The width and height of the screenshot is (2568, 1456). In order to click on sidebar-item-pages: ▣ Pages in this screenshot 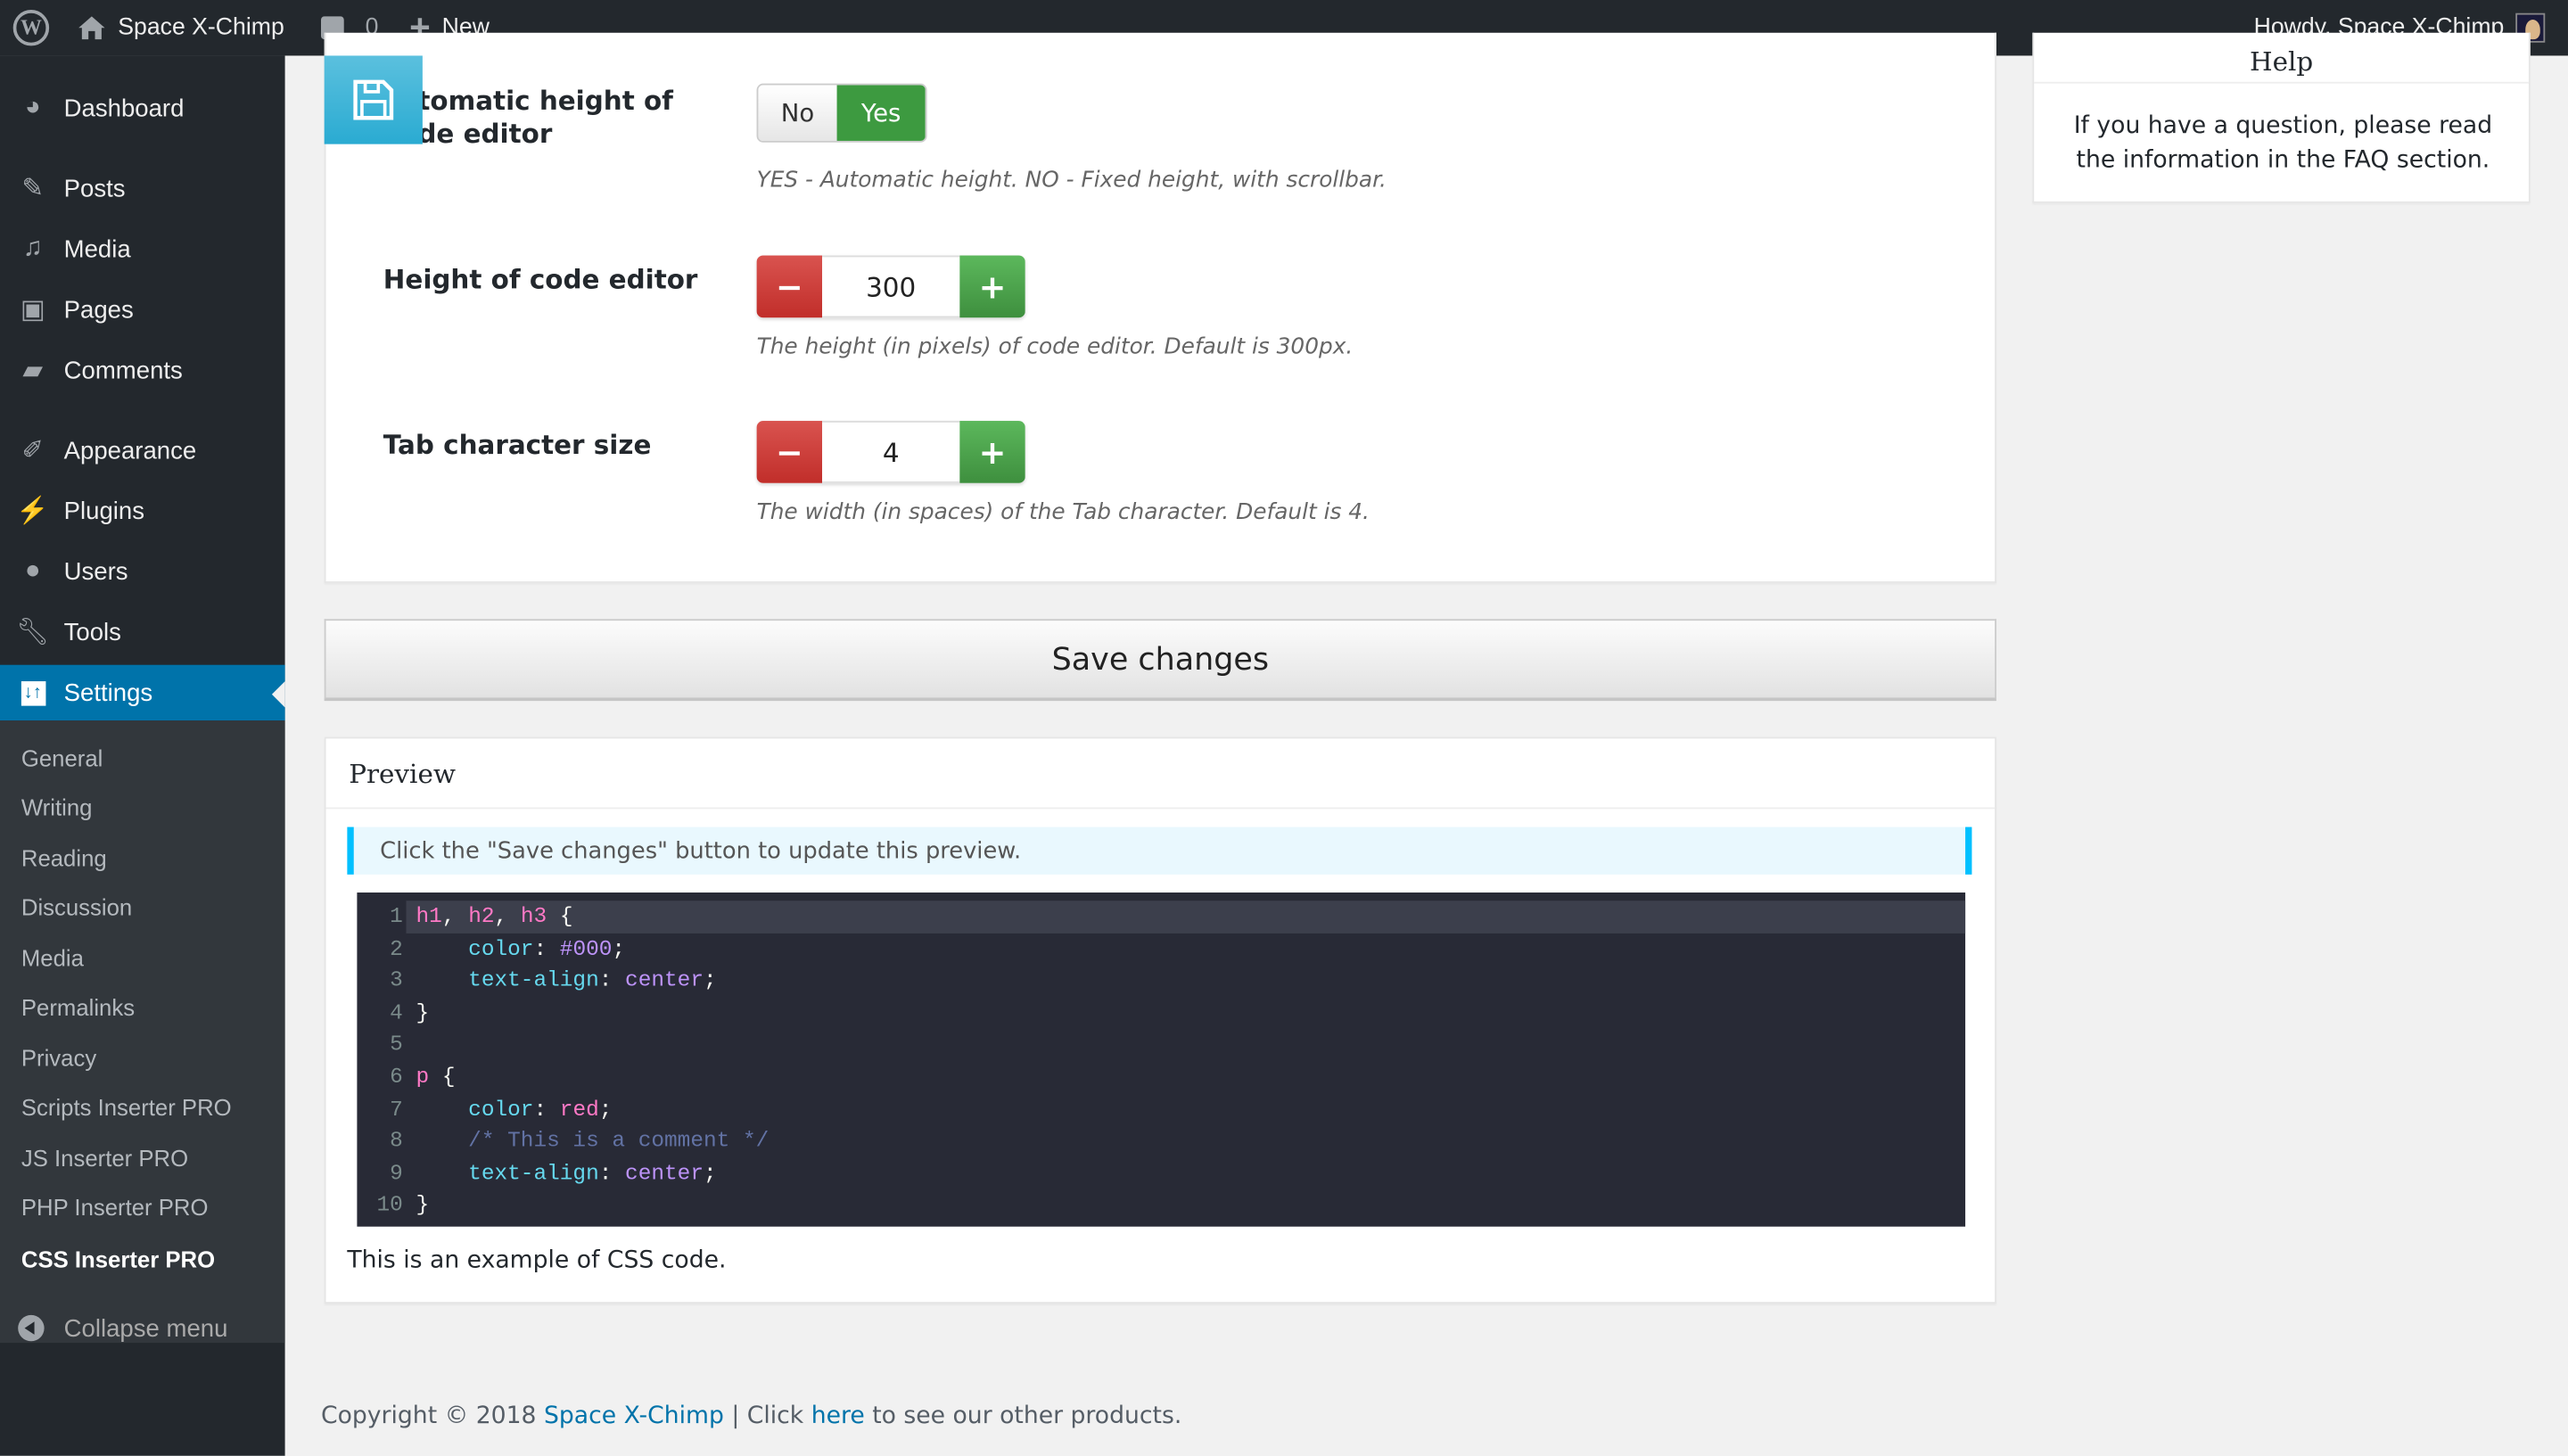, I will do `click(142, 309)`.